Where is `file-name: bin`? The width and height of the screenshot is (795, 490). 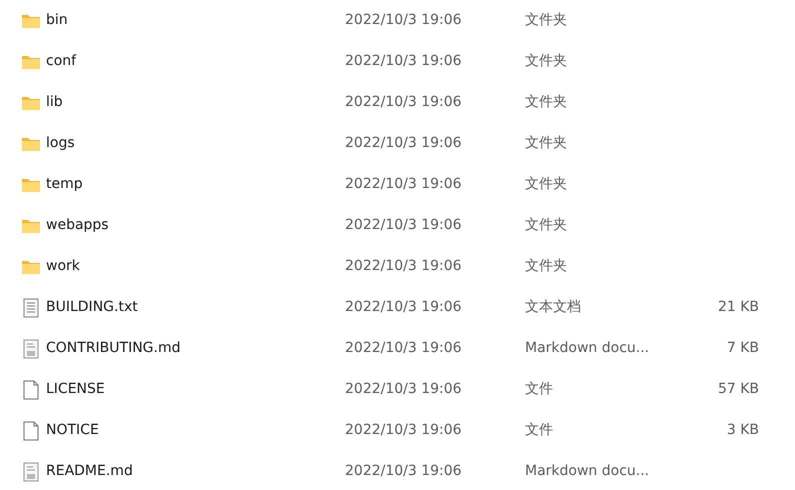 file-name: bin is located at coordinates (57, 20).